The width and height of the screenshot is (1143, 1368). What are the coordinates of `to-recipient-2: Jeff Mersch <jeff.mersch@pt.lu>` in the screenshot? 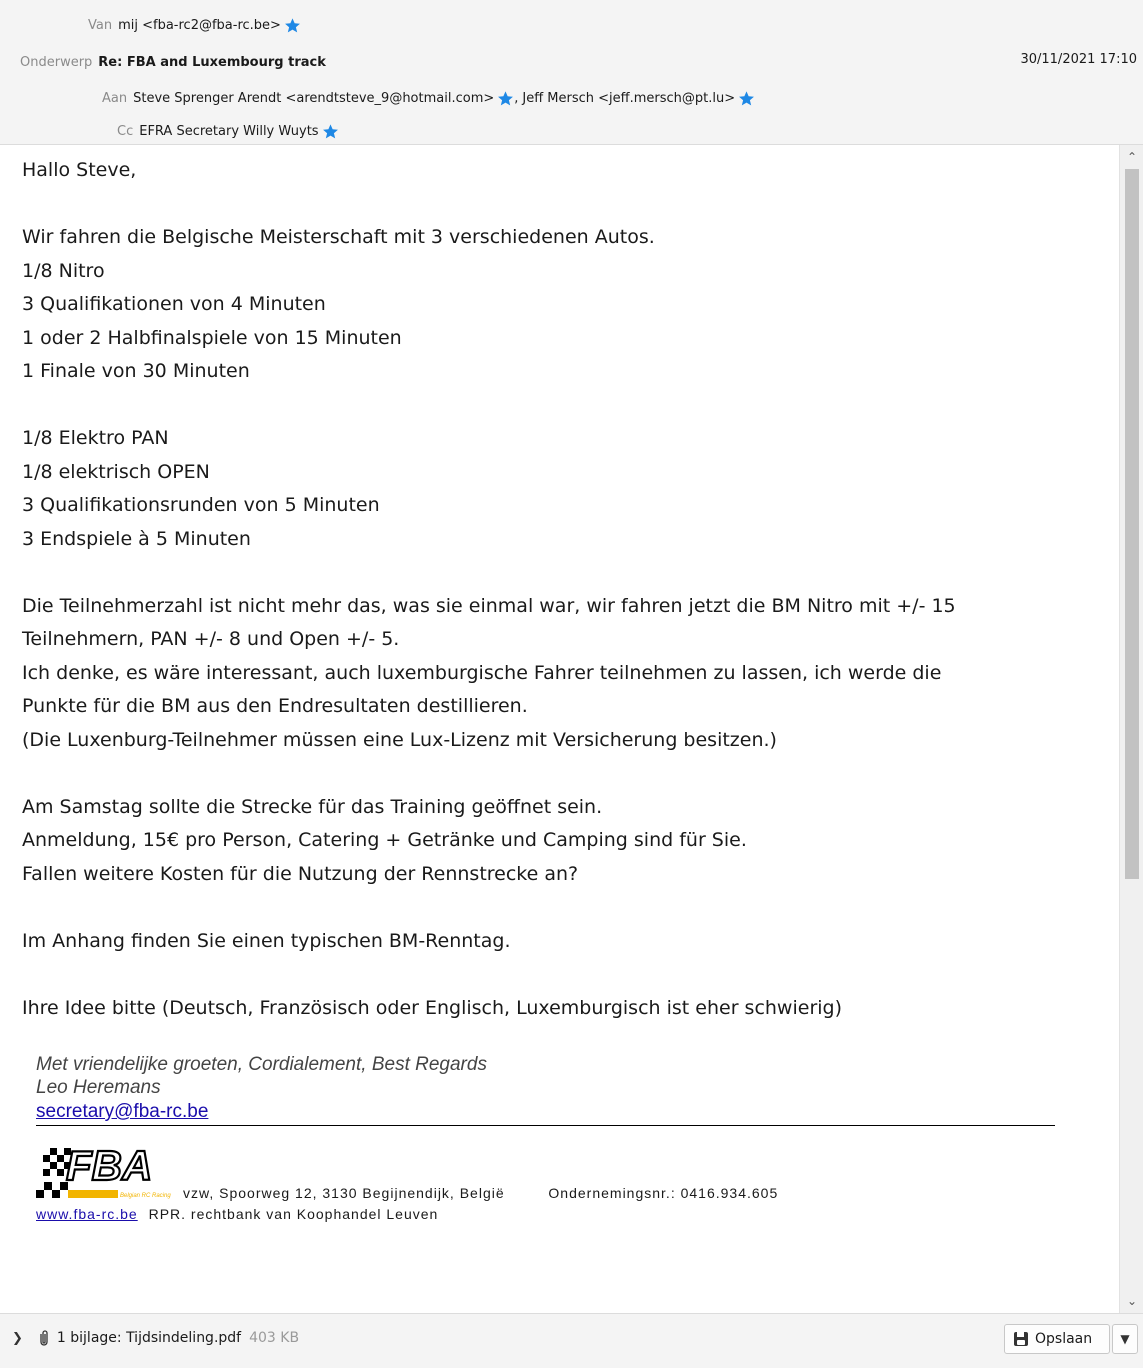 It's located at (628, 98).